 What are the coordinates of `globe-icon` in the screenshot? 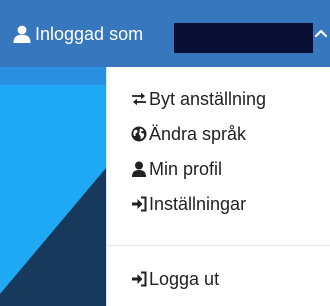 It's located at (139, 134).